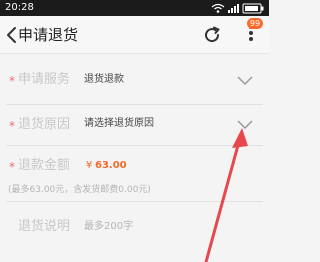  Describe the element at coordinates (212, 35) in the screenshot. I see `refresh-icon` at that location.